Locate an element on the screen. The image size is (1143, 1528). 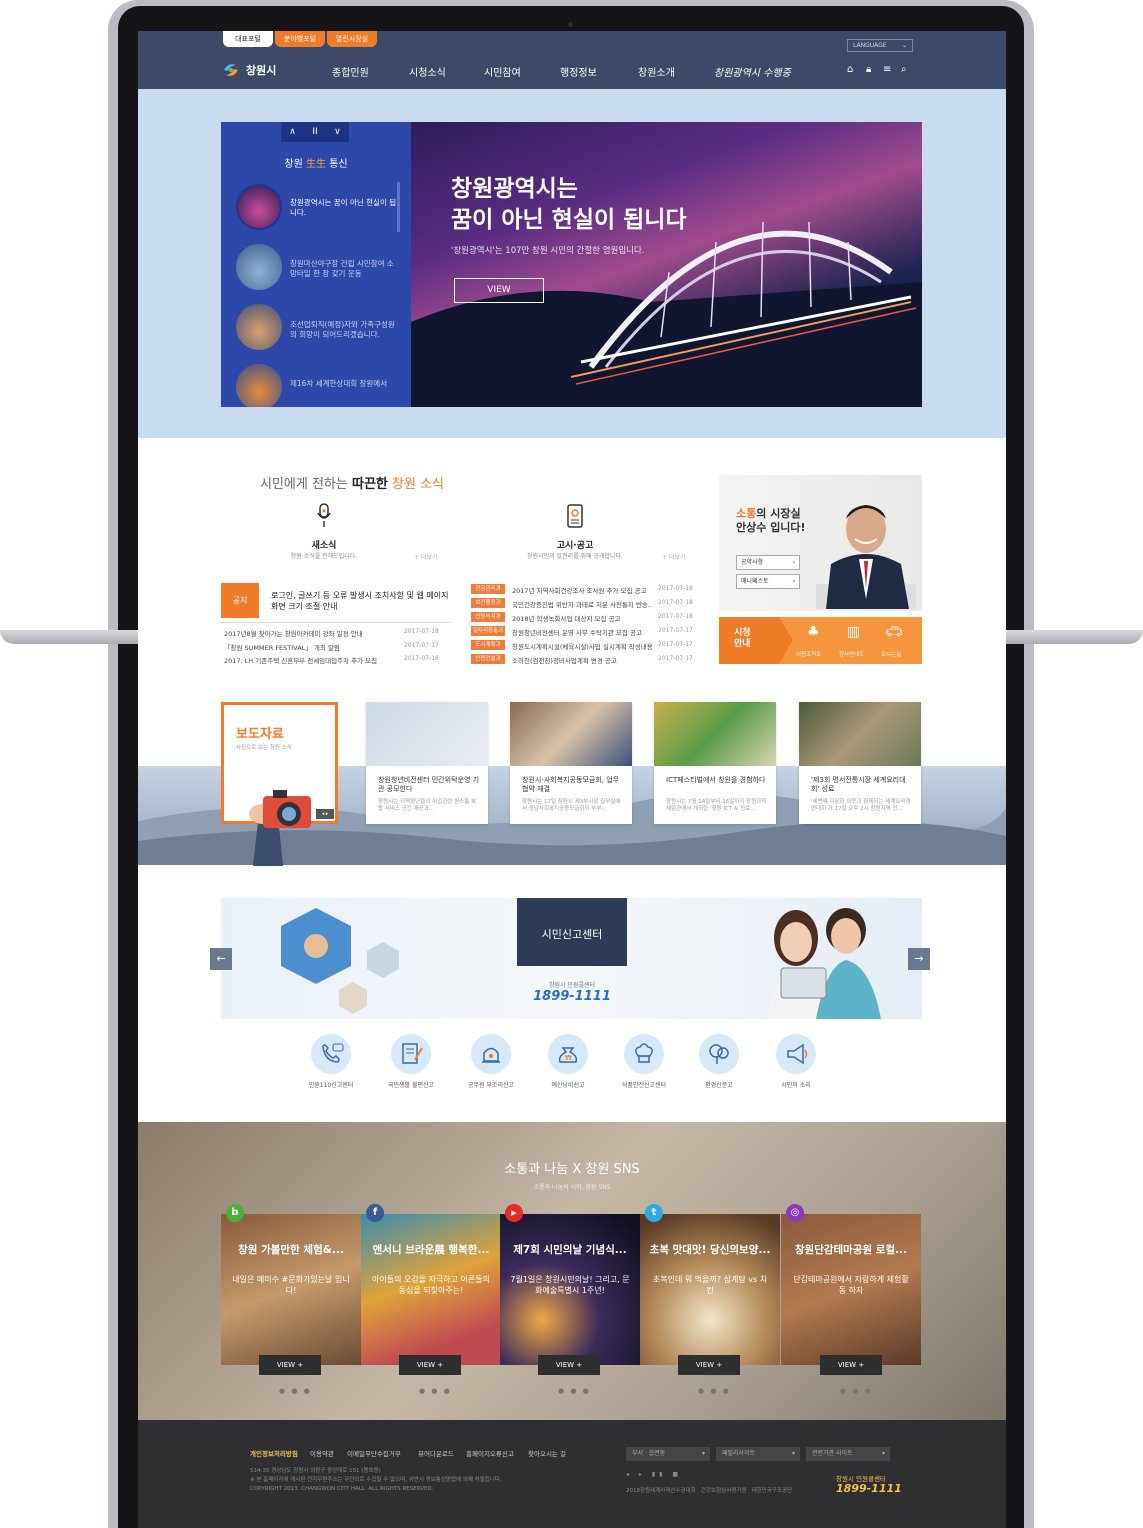
report-icon-label: 민원110신고센터 is located at coordinates (331, 1084).